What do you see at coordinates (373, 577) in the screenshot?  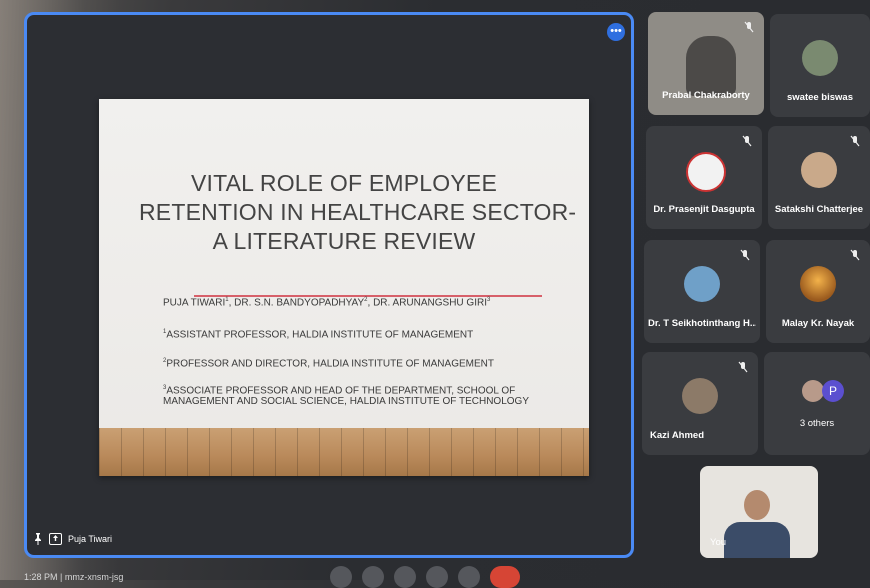 I see `camera-button` at bounding box center [373, 577].